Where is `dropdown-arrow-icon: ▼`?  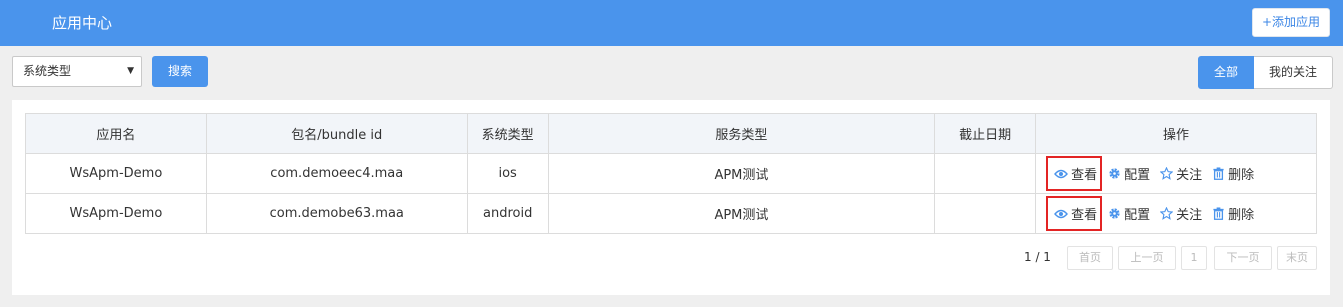 dropdown-arrow-icon: ▼ is located at coordinates (130, 71).